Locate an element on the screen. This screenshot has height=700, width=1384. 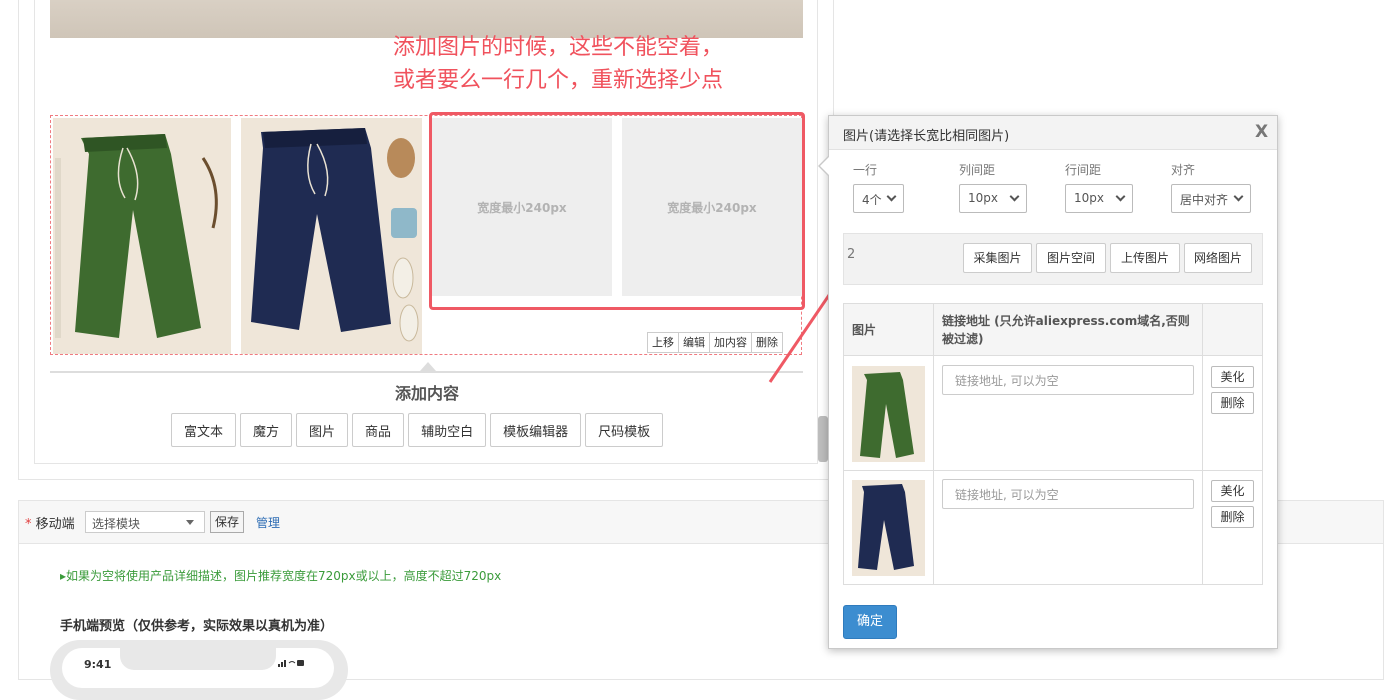
spacer-button: 辅助空白 is located at coordinates (447, 430).